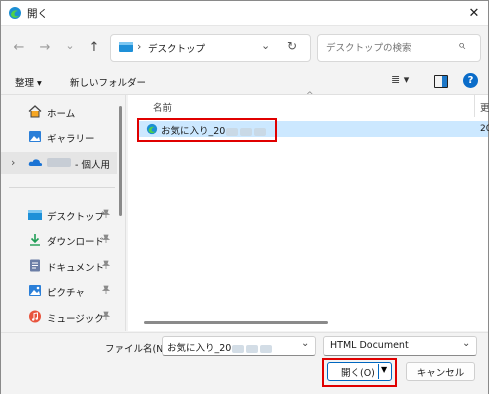 The width and height of the screenshot is (489, 394). Describe the element at coordinates (310, 96) in the screenshot. I see `sort-ascending-icon: ^` at that location.